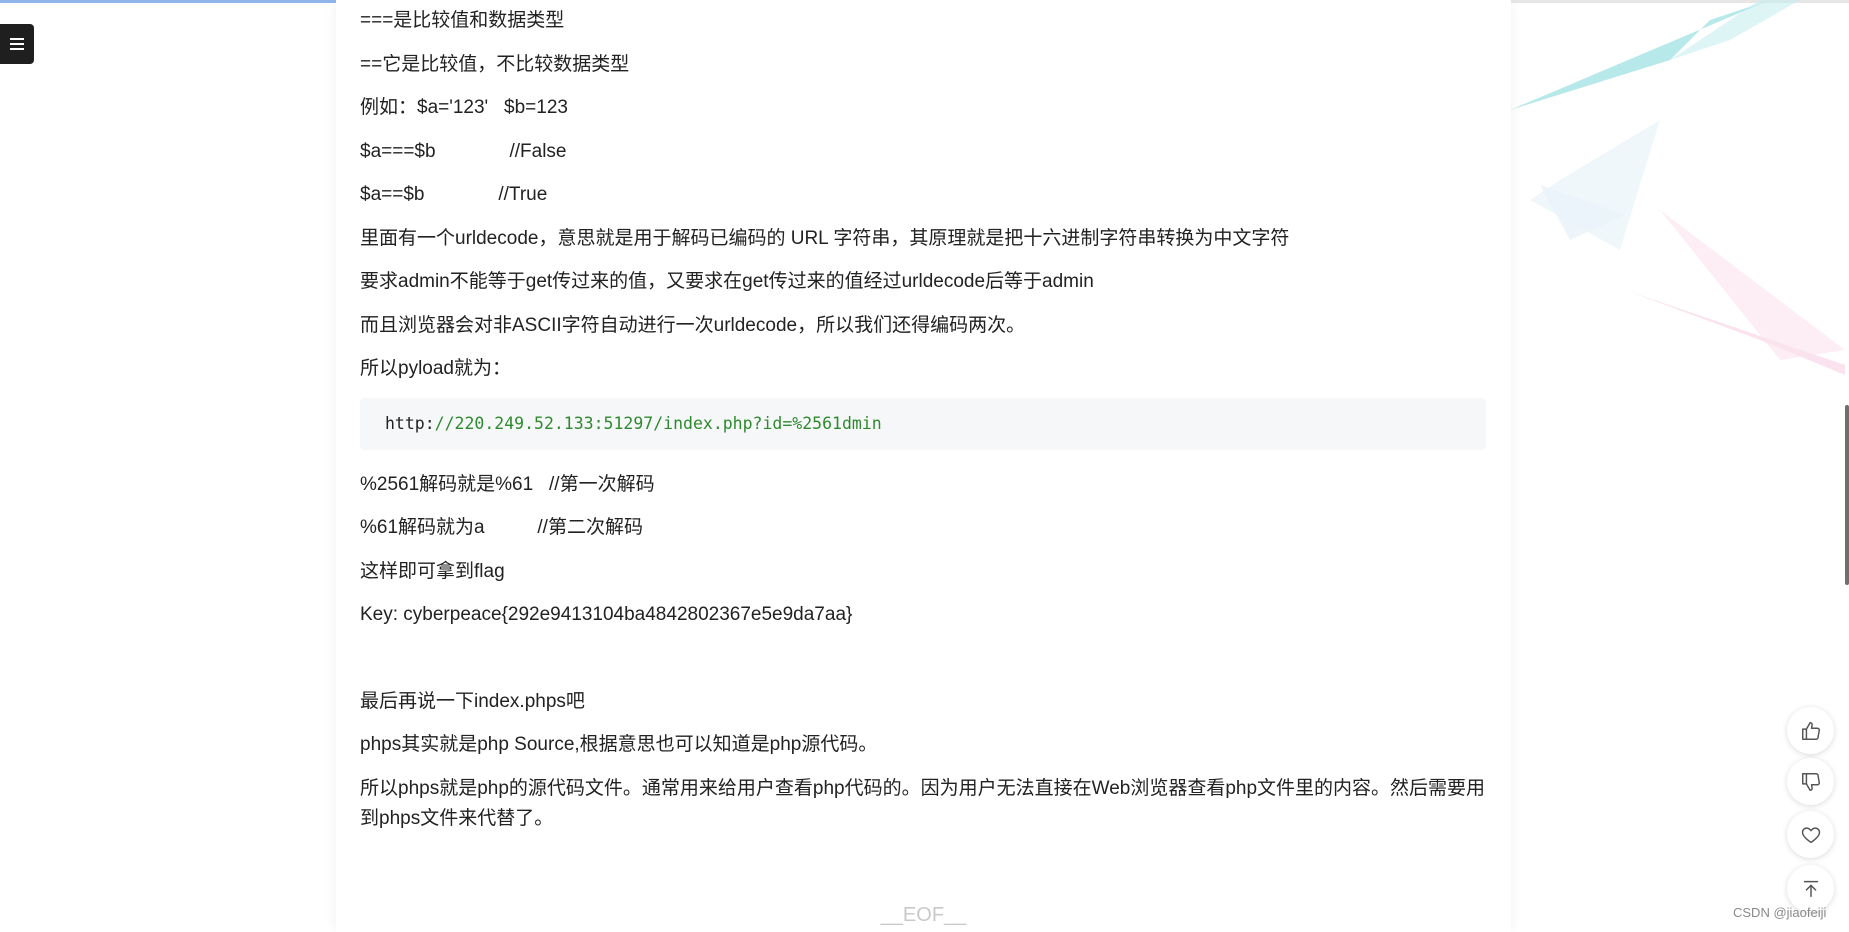 This screenshot has height=932, width=1849. I want to click on favorite-button, so click(1810, 834).